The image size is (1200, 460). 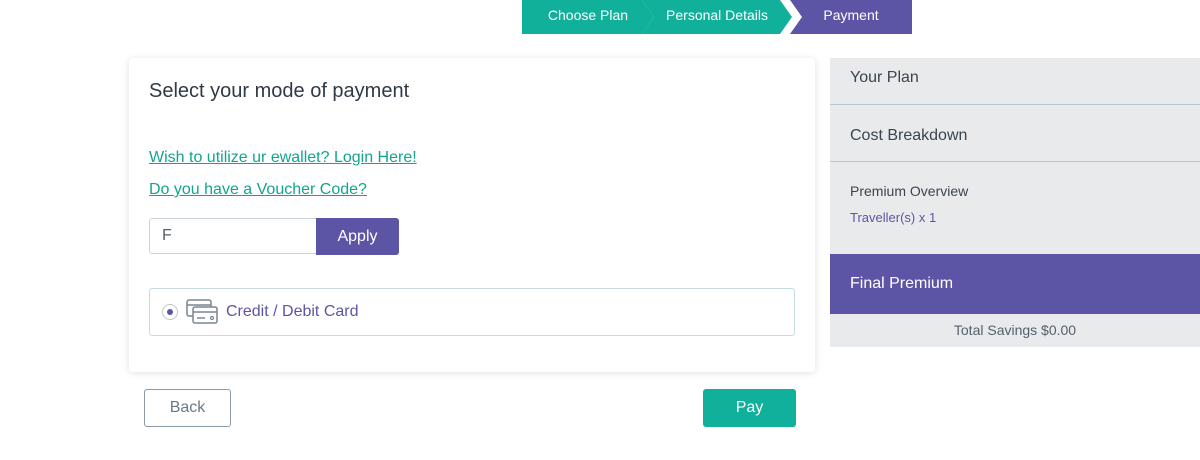 I want to click on your-plan-header: Your Plan, so click(x=1015, y=81).